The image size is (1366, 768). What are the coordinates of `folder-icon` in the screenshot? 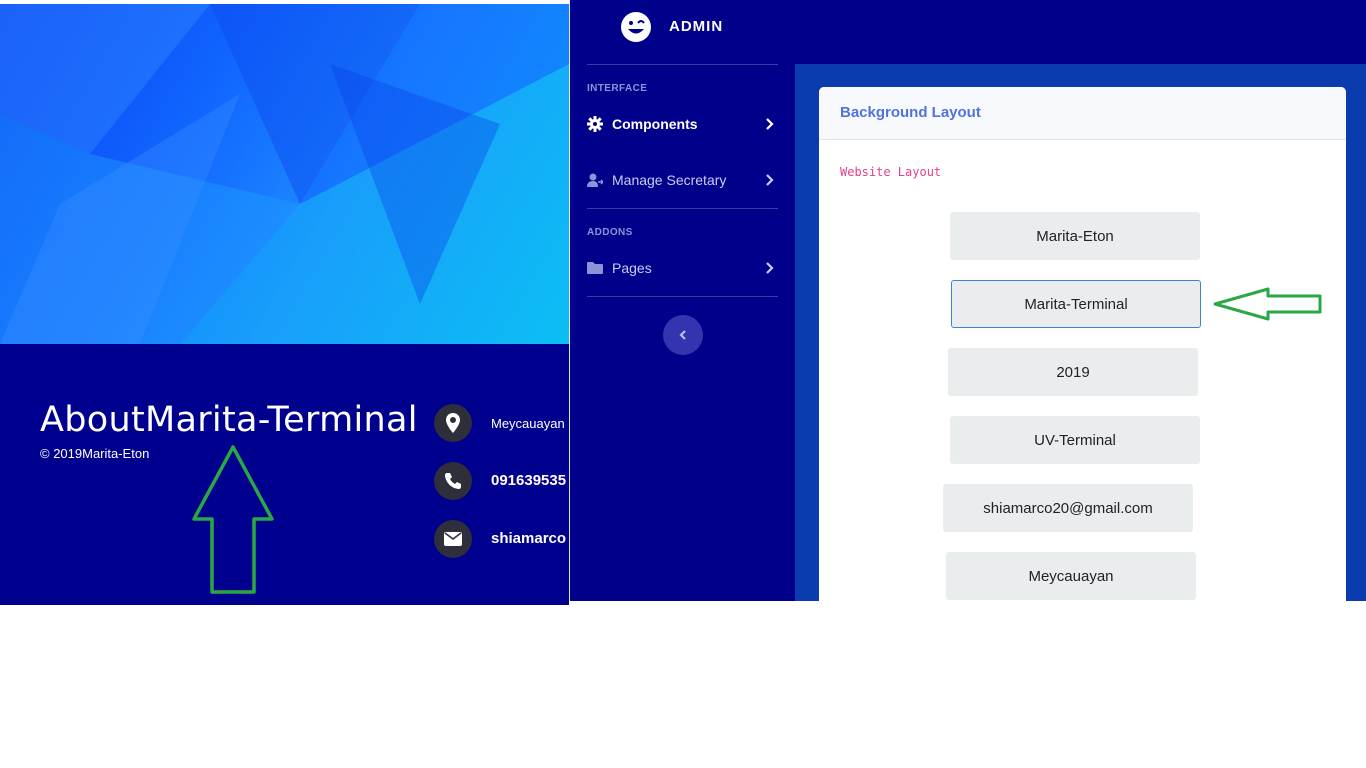 It's located at (595, 268).